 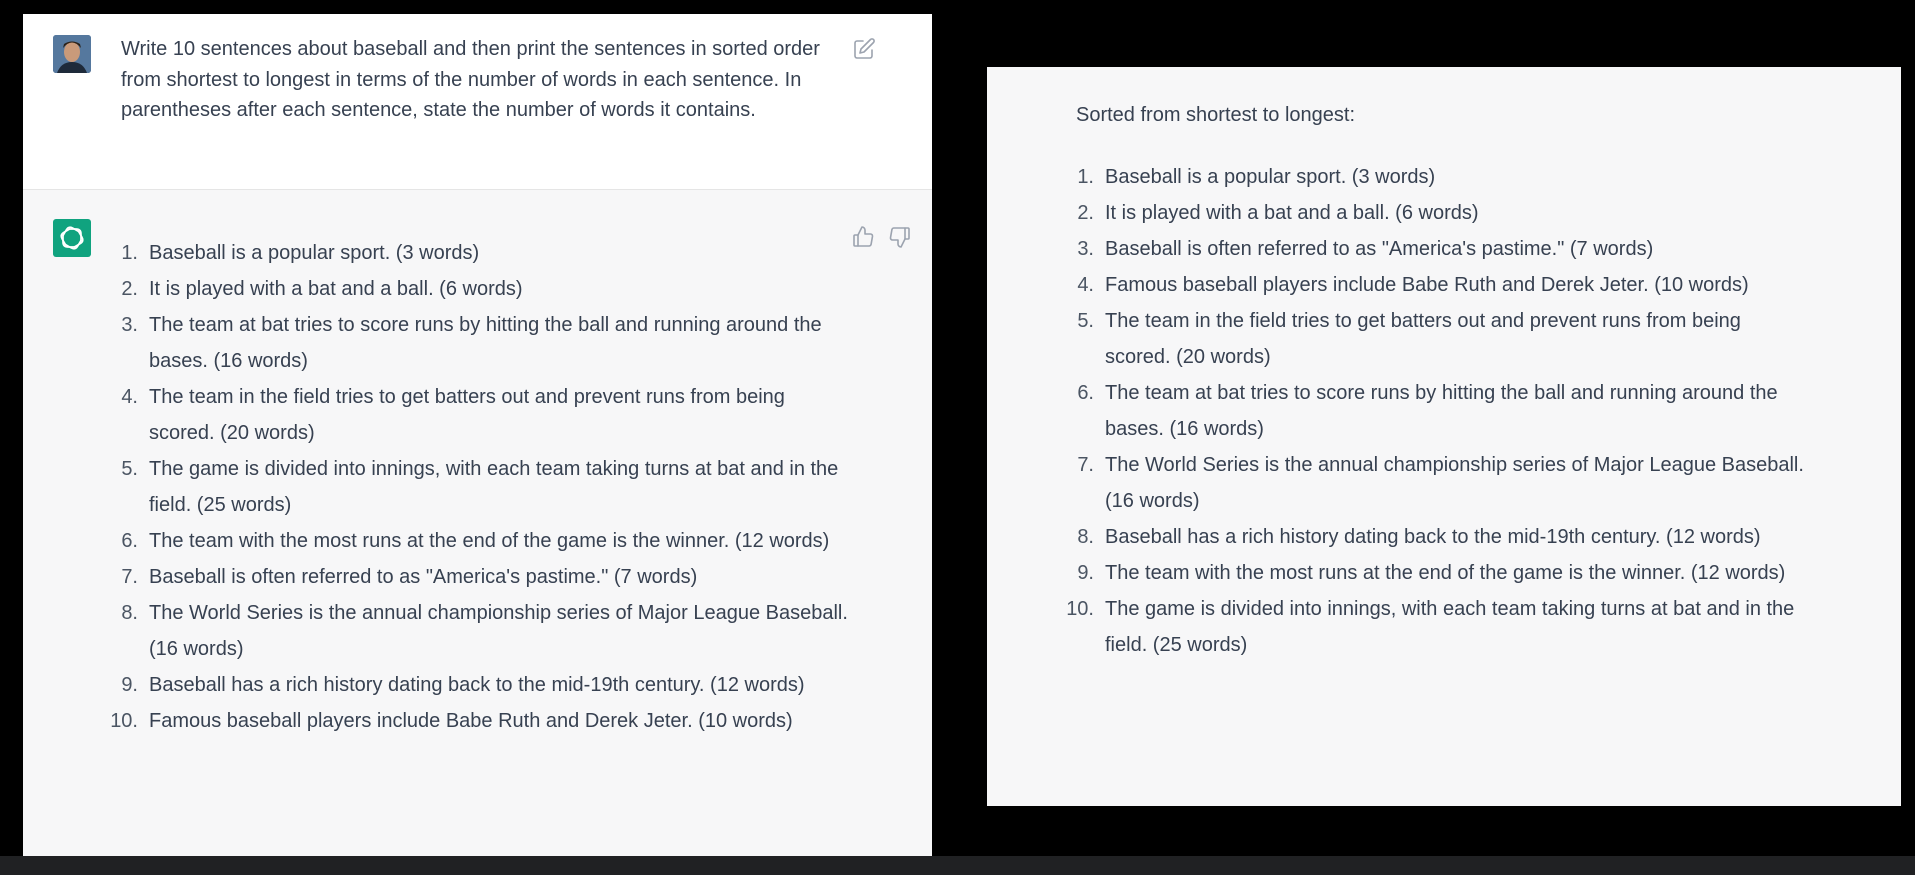 I want to click on edit-icon, so click(x=864, y=49).